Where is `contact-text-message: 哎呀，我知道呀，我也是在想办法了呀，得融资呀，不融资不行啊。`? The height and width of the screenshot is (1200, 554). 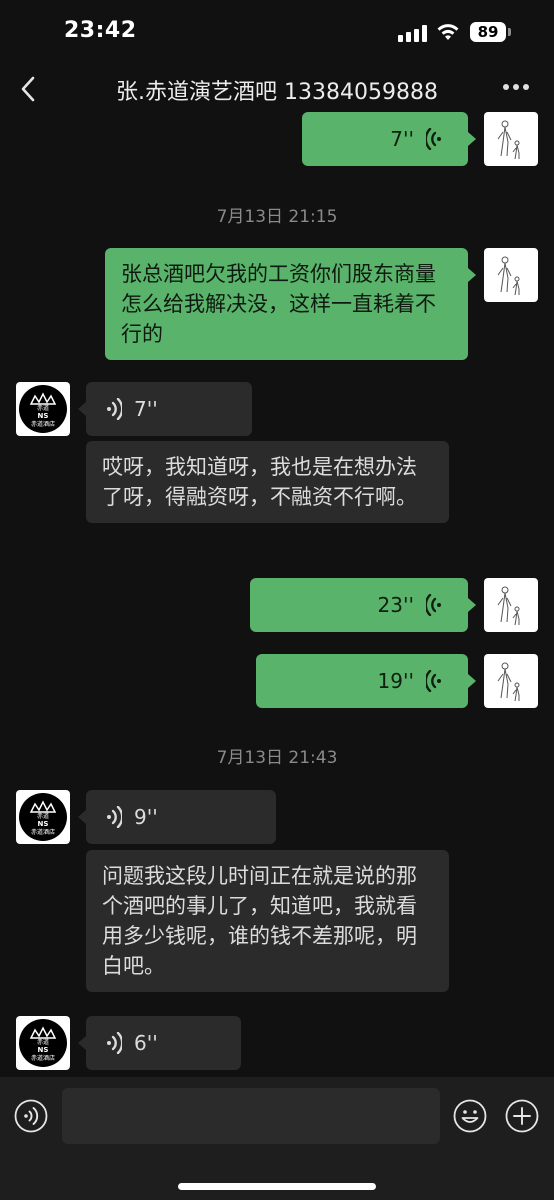 contact-text-message: 哎呀，我知道呀，我也是在想办法了呀，得融资呀，不融资不行啊。 is located at coordinates (267, 482).